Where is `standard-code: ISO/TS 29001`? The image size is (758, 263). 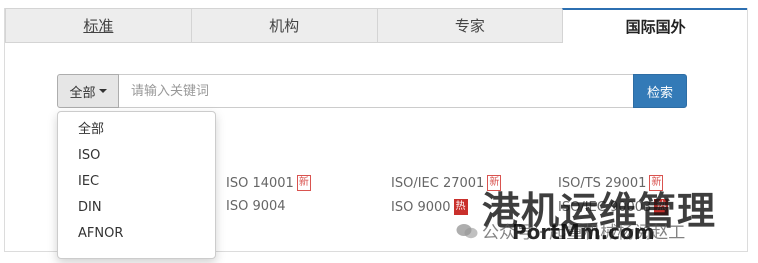 standard-code: ISO/TS 29001 is located at coordinates (602, 183).